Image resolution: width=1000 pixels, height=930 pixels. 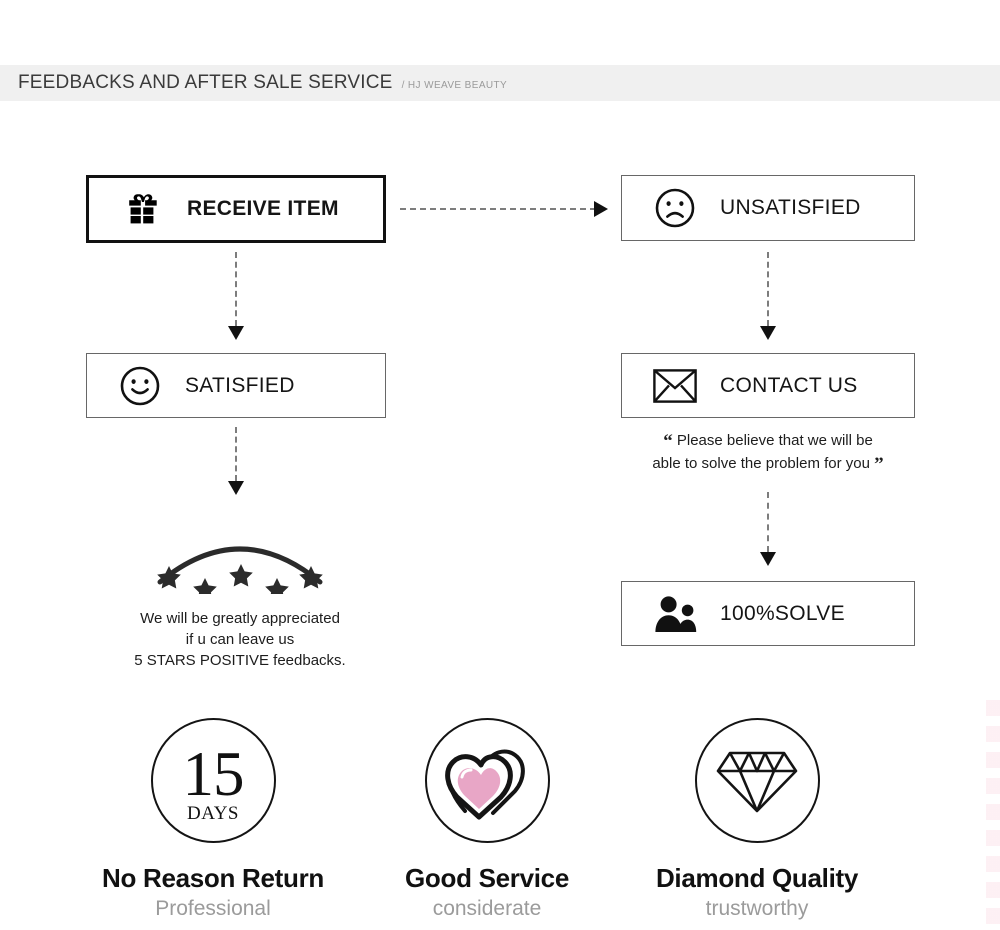 I want to click on badge-subtitle: considerate, so click(x=487, y=908).